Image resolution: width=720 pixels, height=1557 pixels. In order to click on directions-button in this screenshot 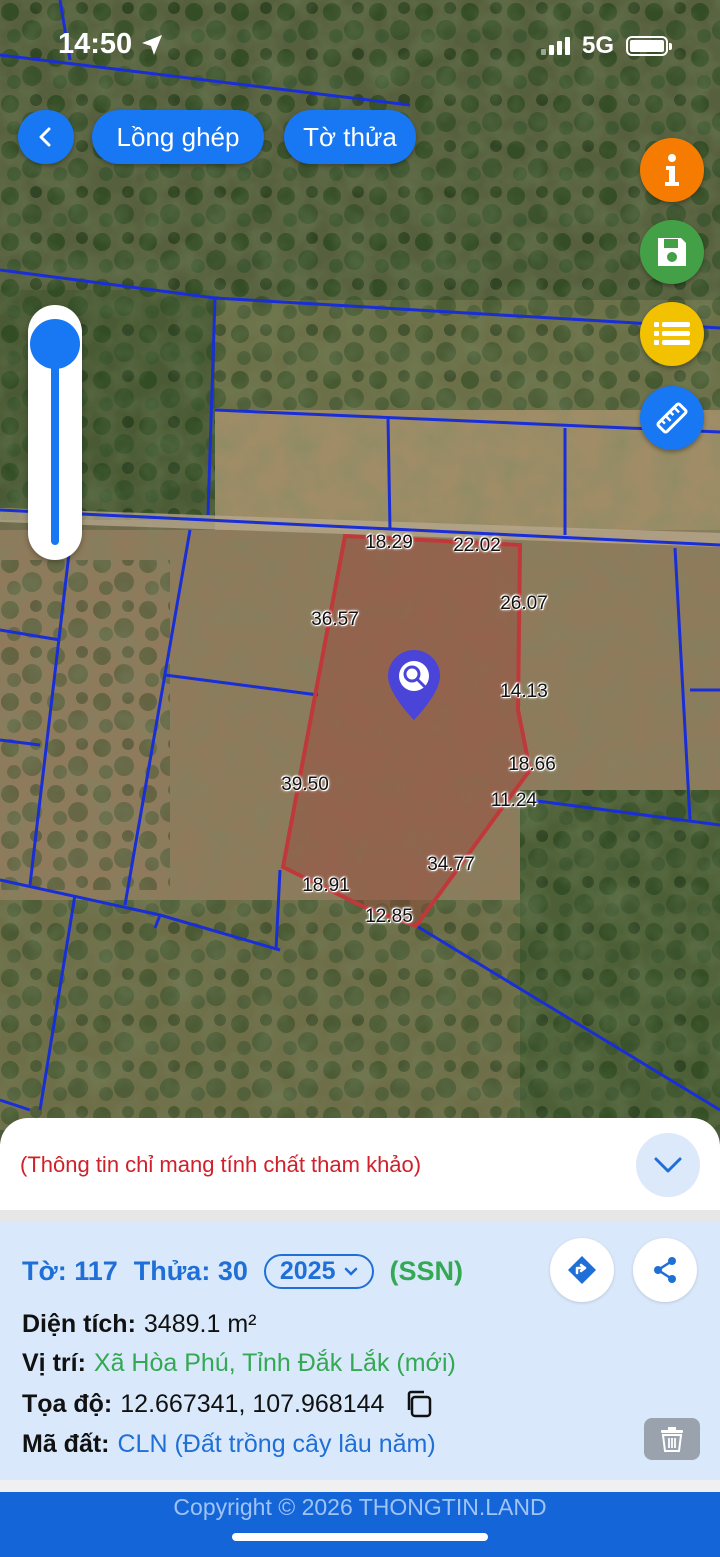, I will do `click(582, 1270)`.